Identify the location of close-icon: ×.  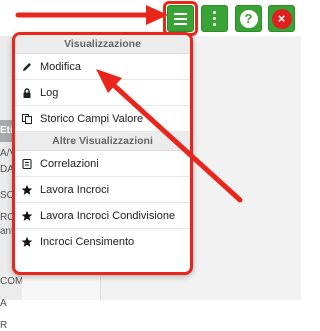
(281, 18).